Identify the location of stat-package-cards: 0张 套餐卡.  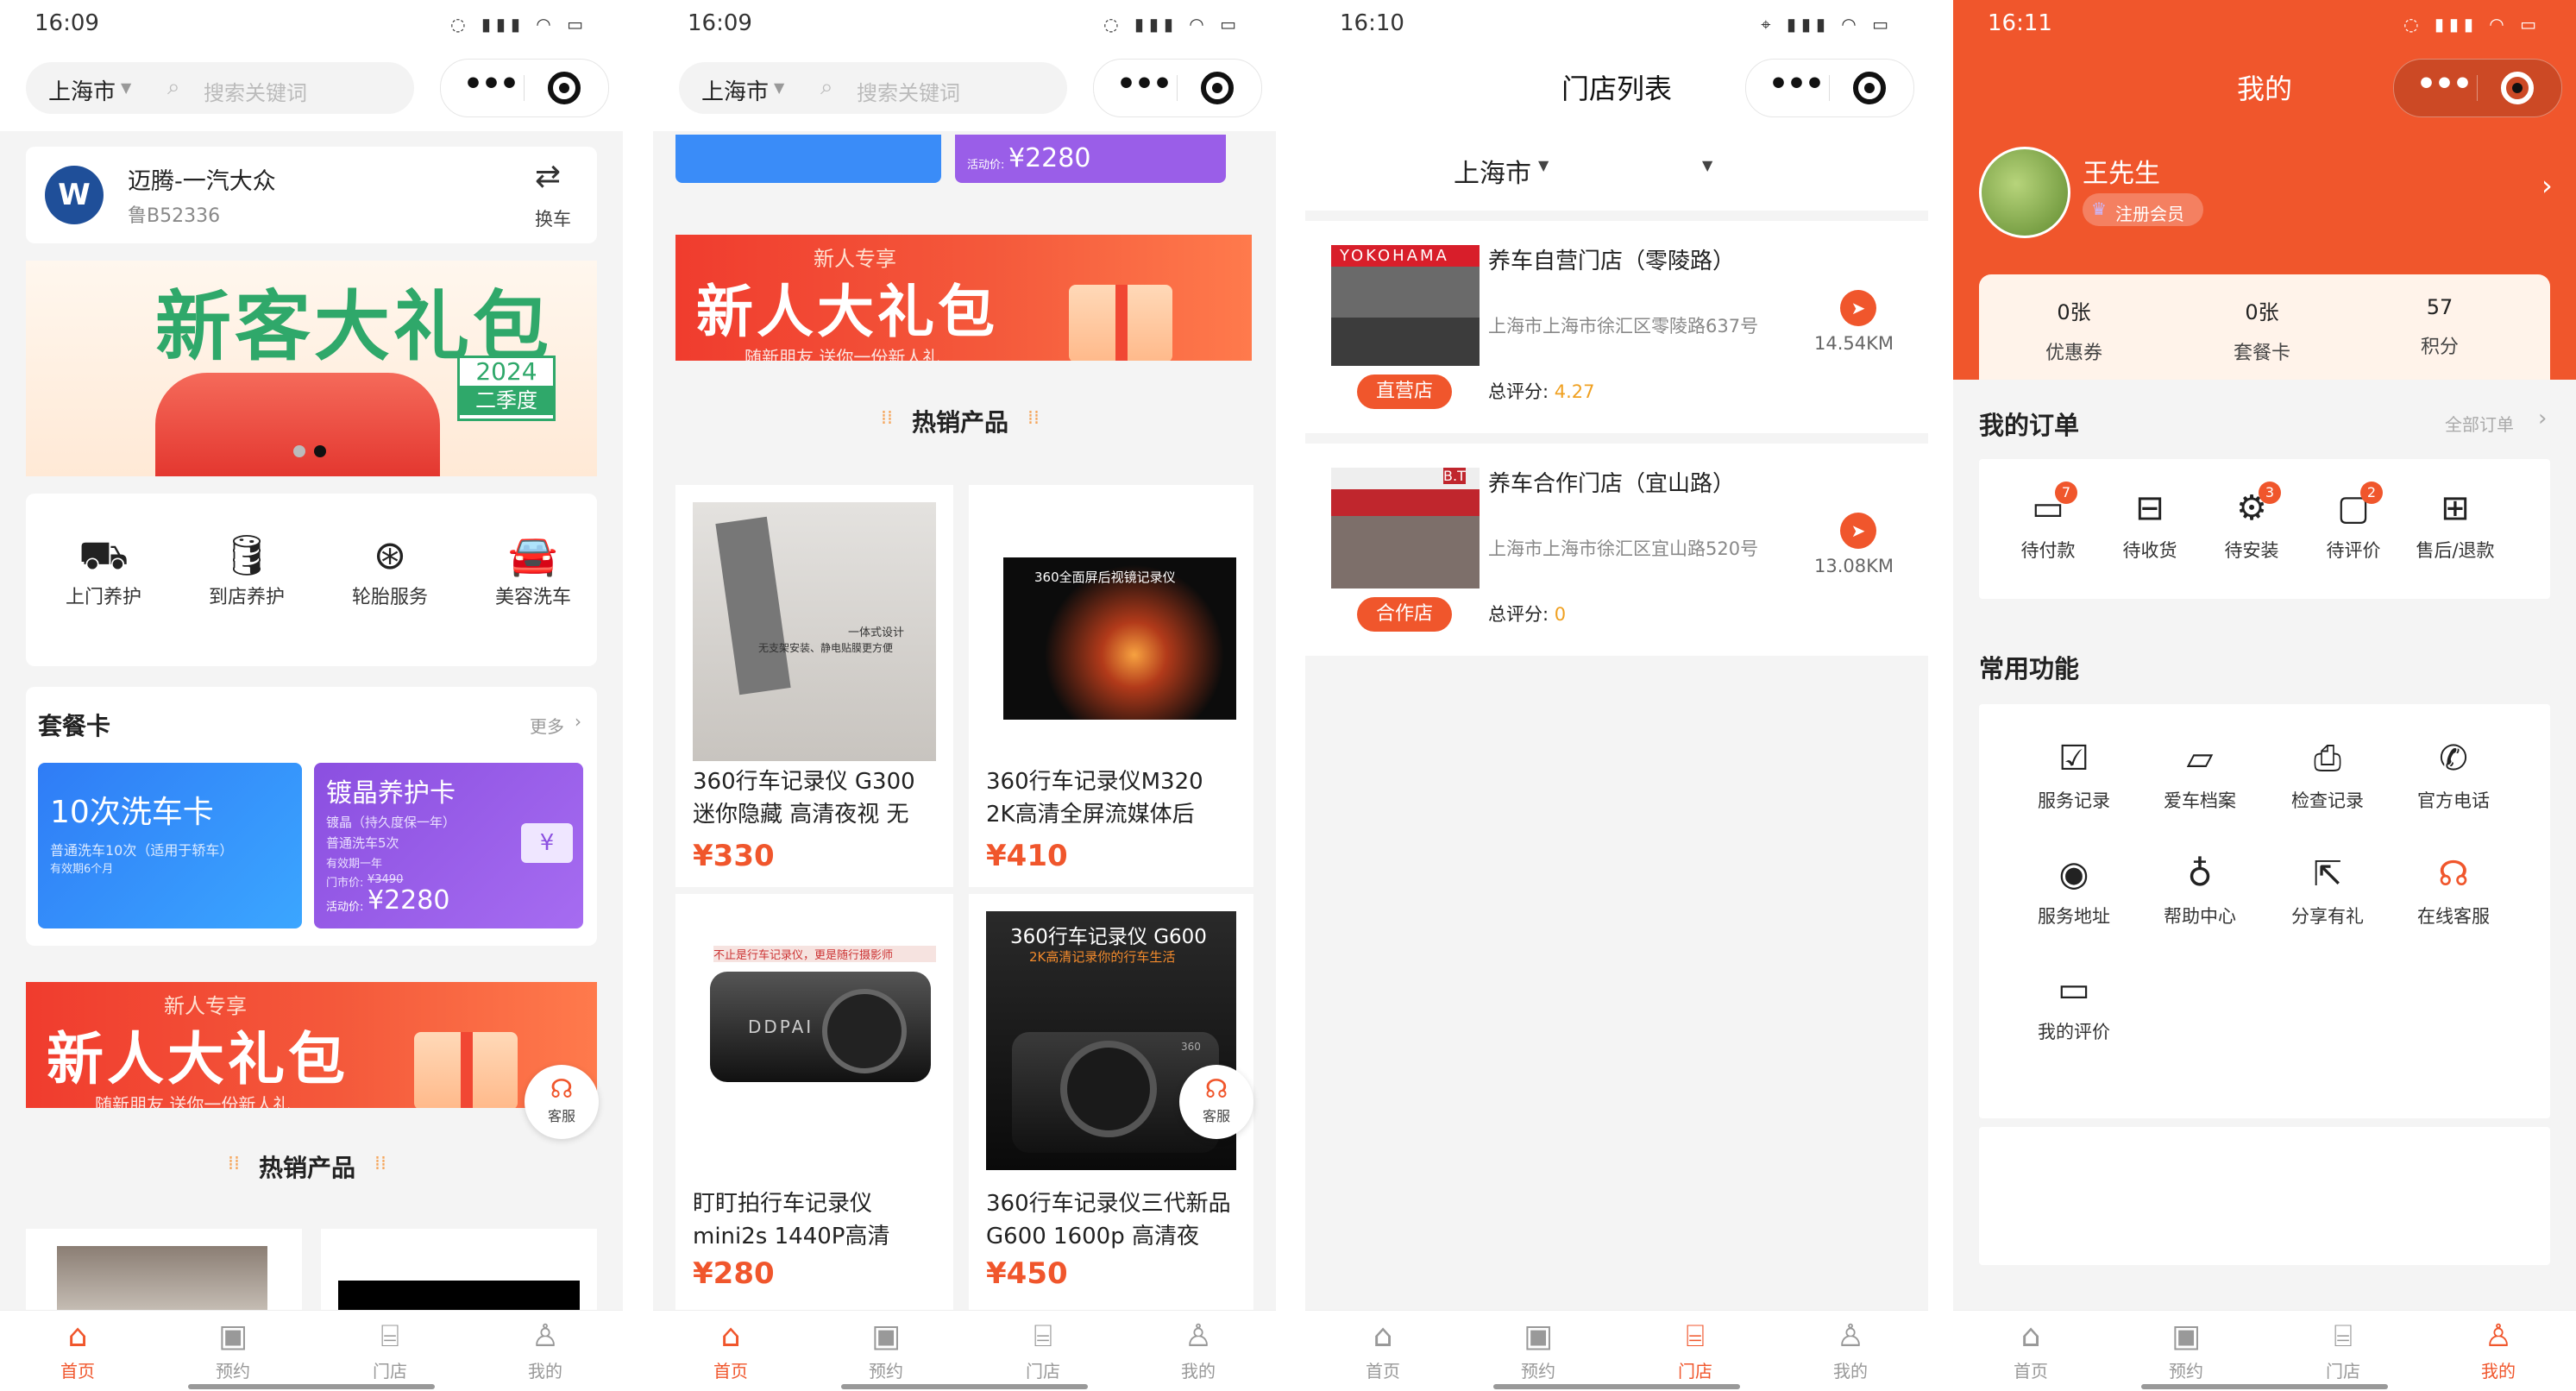
(2262, 330).